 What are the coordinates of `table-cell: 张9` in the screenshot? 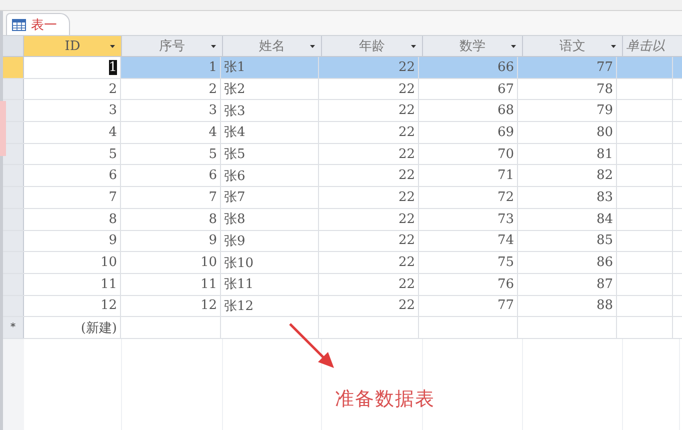 It's located at (270, 241).